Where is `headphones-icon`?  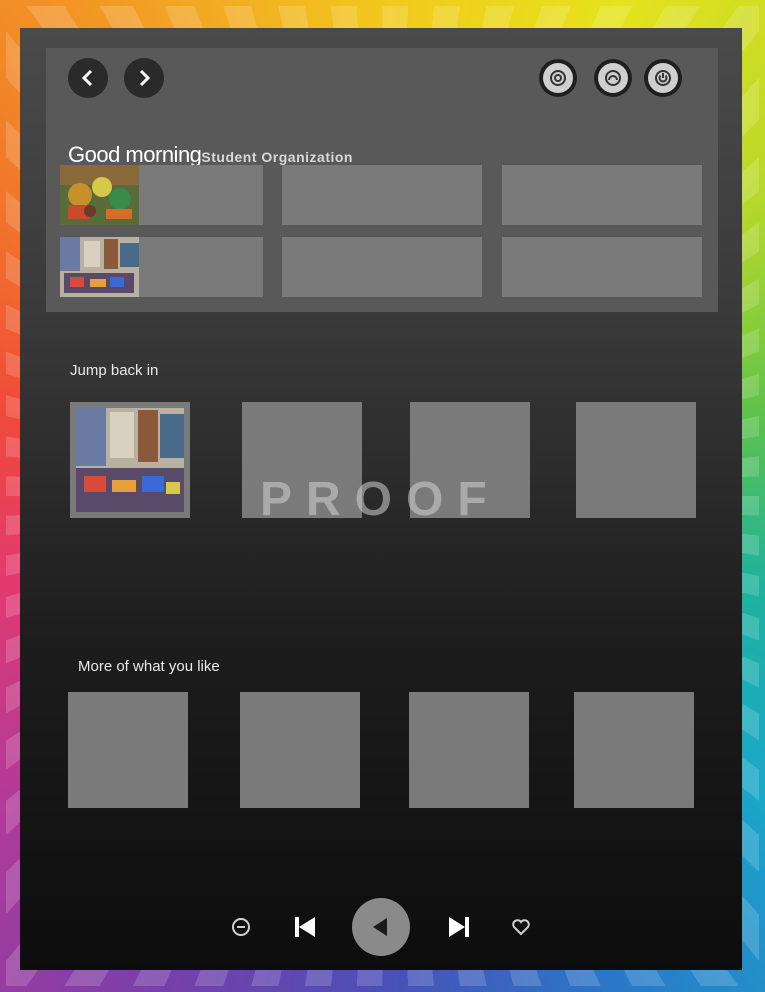
headphones-icon is located at coordinates (613, 78).